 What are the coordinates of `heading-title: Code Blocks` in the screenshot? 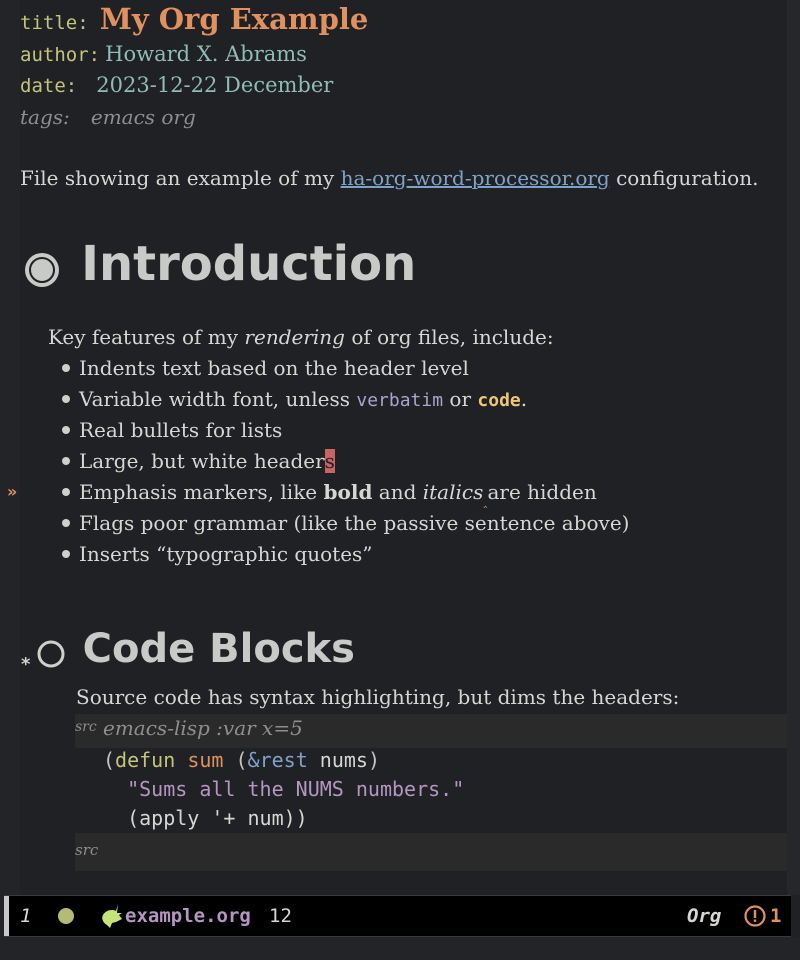 It's located at (218, 649).